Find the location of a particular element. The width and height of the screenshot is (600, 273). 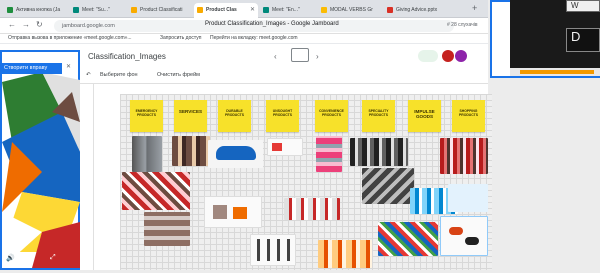

close-icon: ✕ is located at coordinates (68, 66).